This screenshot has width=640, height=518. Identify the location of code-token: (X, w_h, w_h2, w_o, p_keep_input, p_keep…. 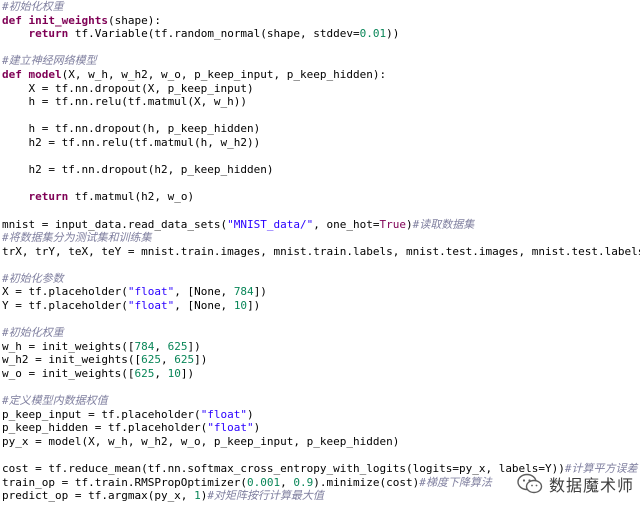
(224, 74).